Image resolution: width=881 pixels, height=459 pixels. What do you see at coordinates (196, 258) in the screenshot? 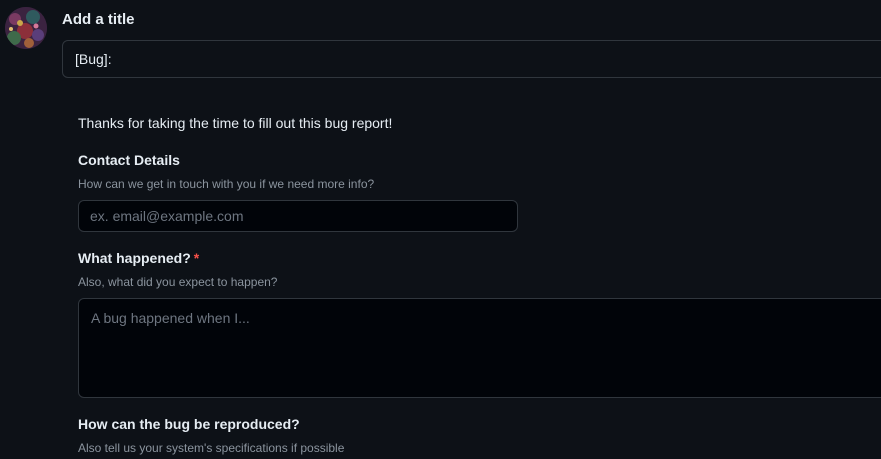
I see `required-marker: *` at bounding box center [196, 258].